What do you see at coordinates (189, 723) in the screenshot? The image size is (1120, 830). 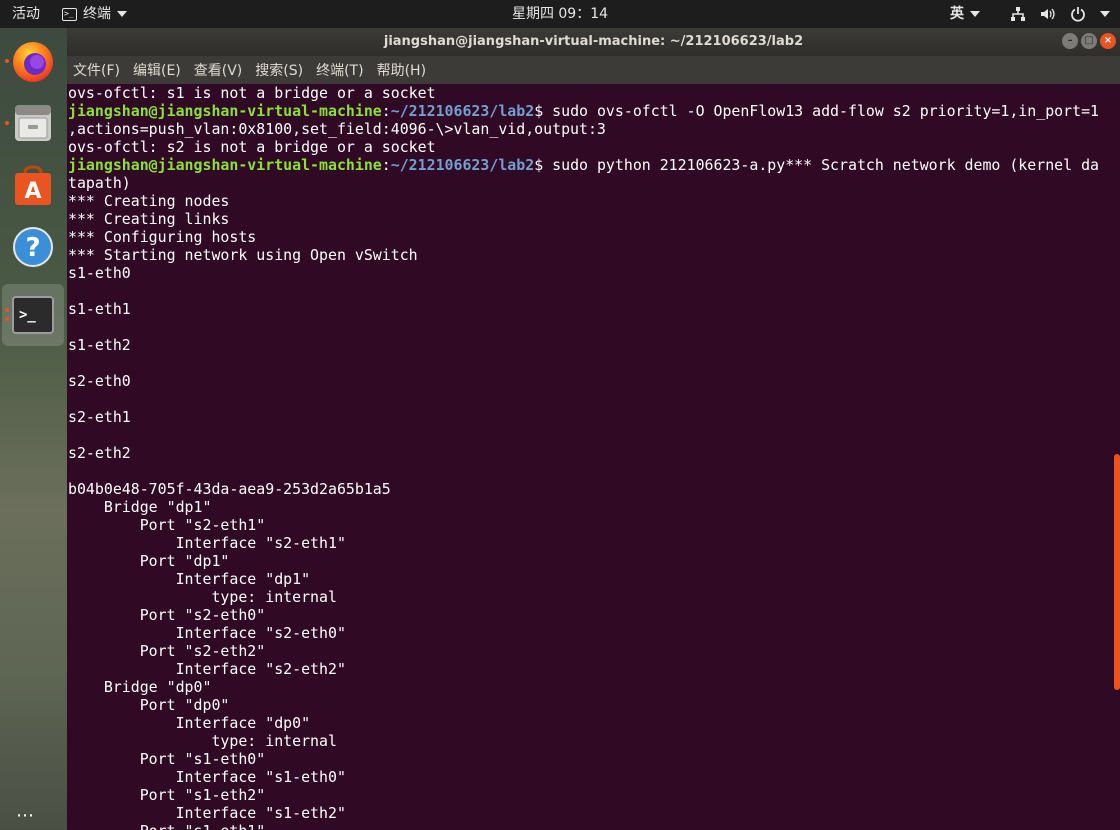 I see `terminal-line: Interface "dp0"` at bounding box center [189, 723].